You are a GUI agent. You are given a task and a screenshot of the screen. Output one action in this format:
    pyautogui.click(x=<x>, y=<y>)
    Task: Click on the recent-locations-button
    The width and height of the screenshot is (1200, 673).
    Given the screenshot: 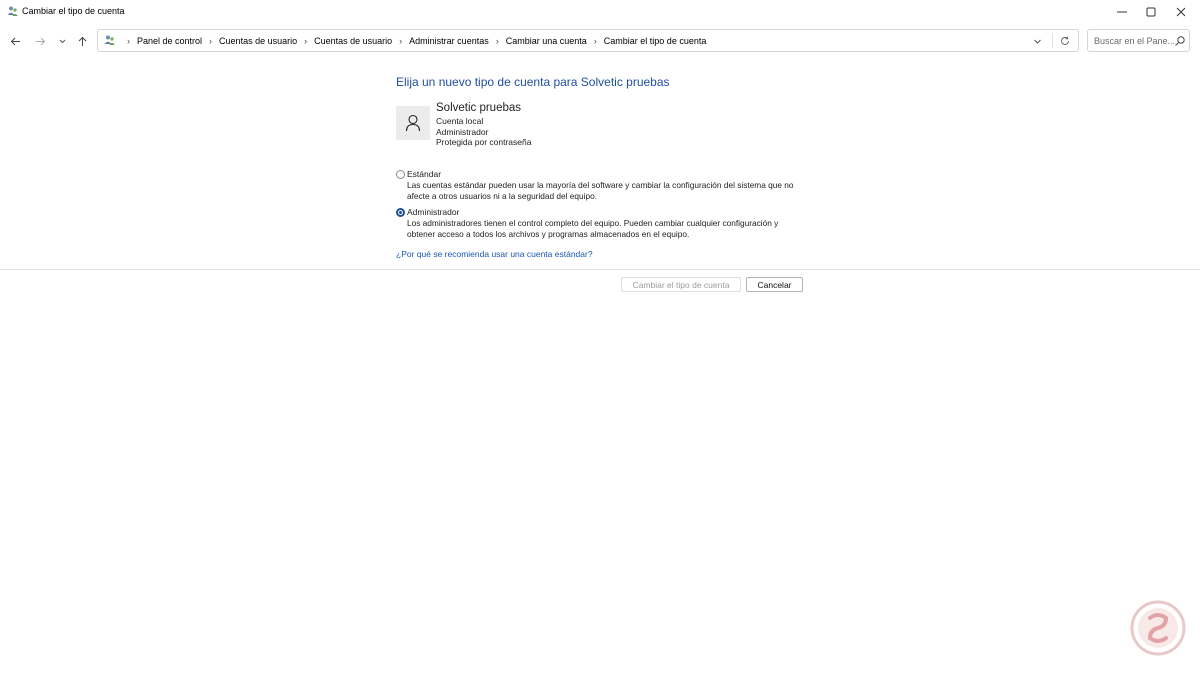 What is the action you would take?
    pyautogui.click(x=62, y=41)
    